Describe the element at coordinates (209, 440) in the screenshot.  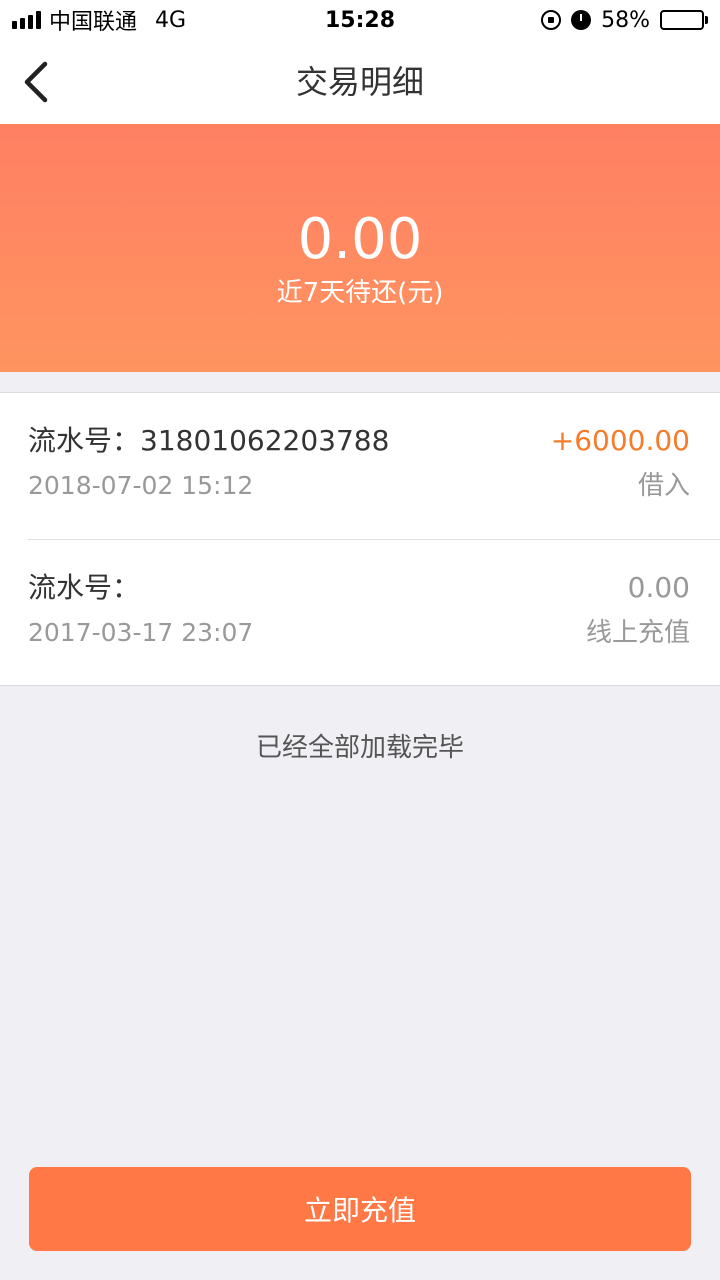
I see `transaction-serial: 流水号：31801062203788` at that location.